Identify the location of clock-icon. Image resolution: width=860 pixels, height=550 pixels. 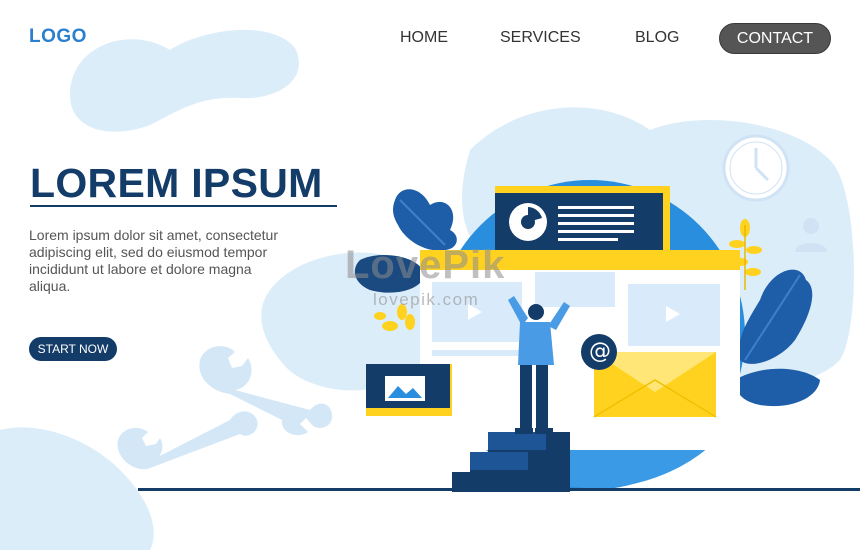
(756, 168).